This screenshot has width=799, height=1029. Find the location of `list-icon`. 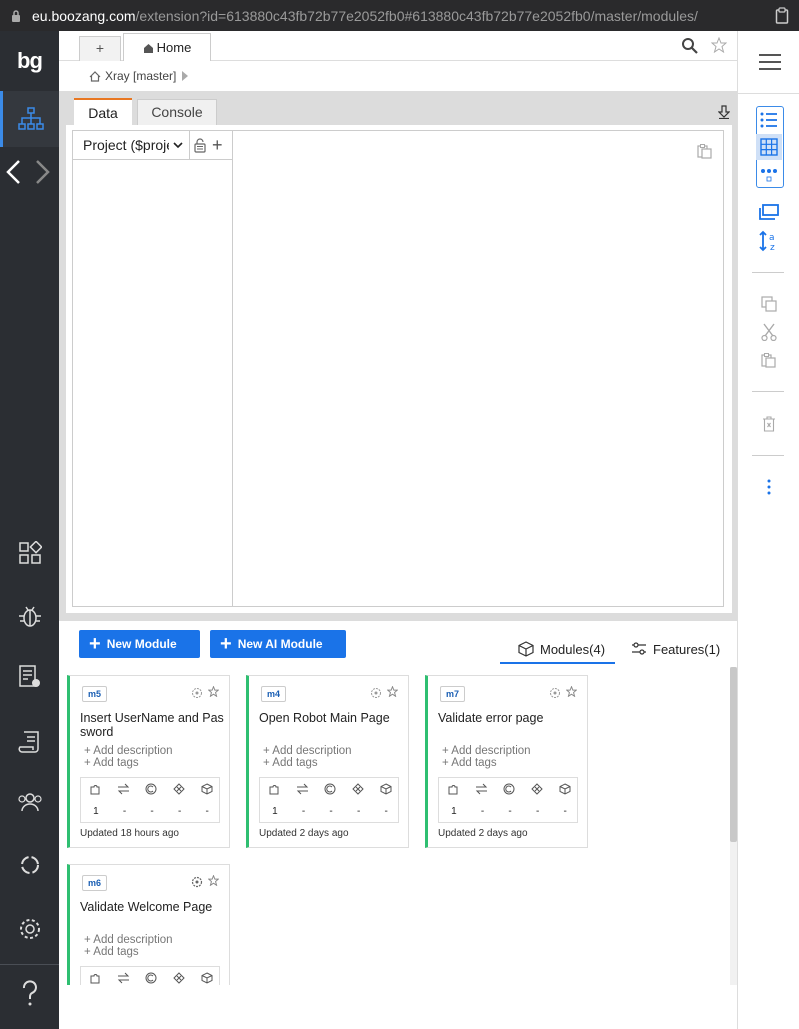

list-icon is located at coordinates (768, 120).